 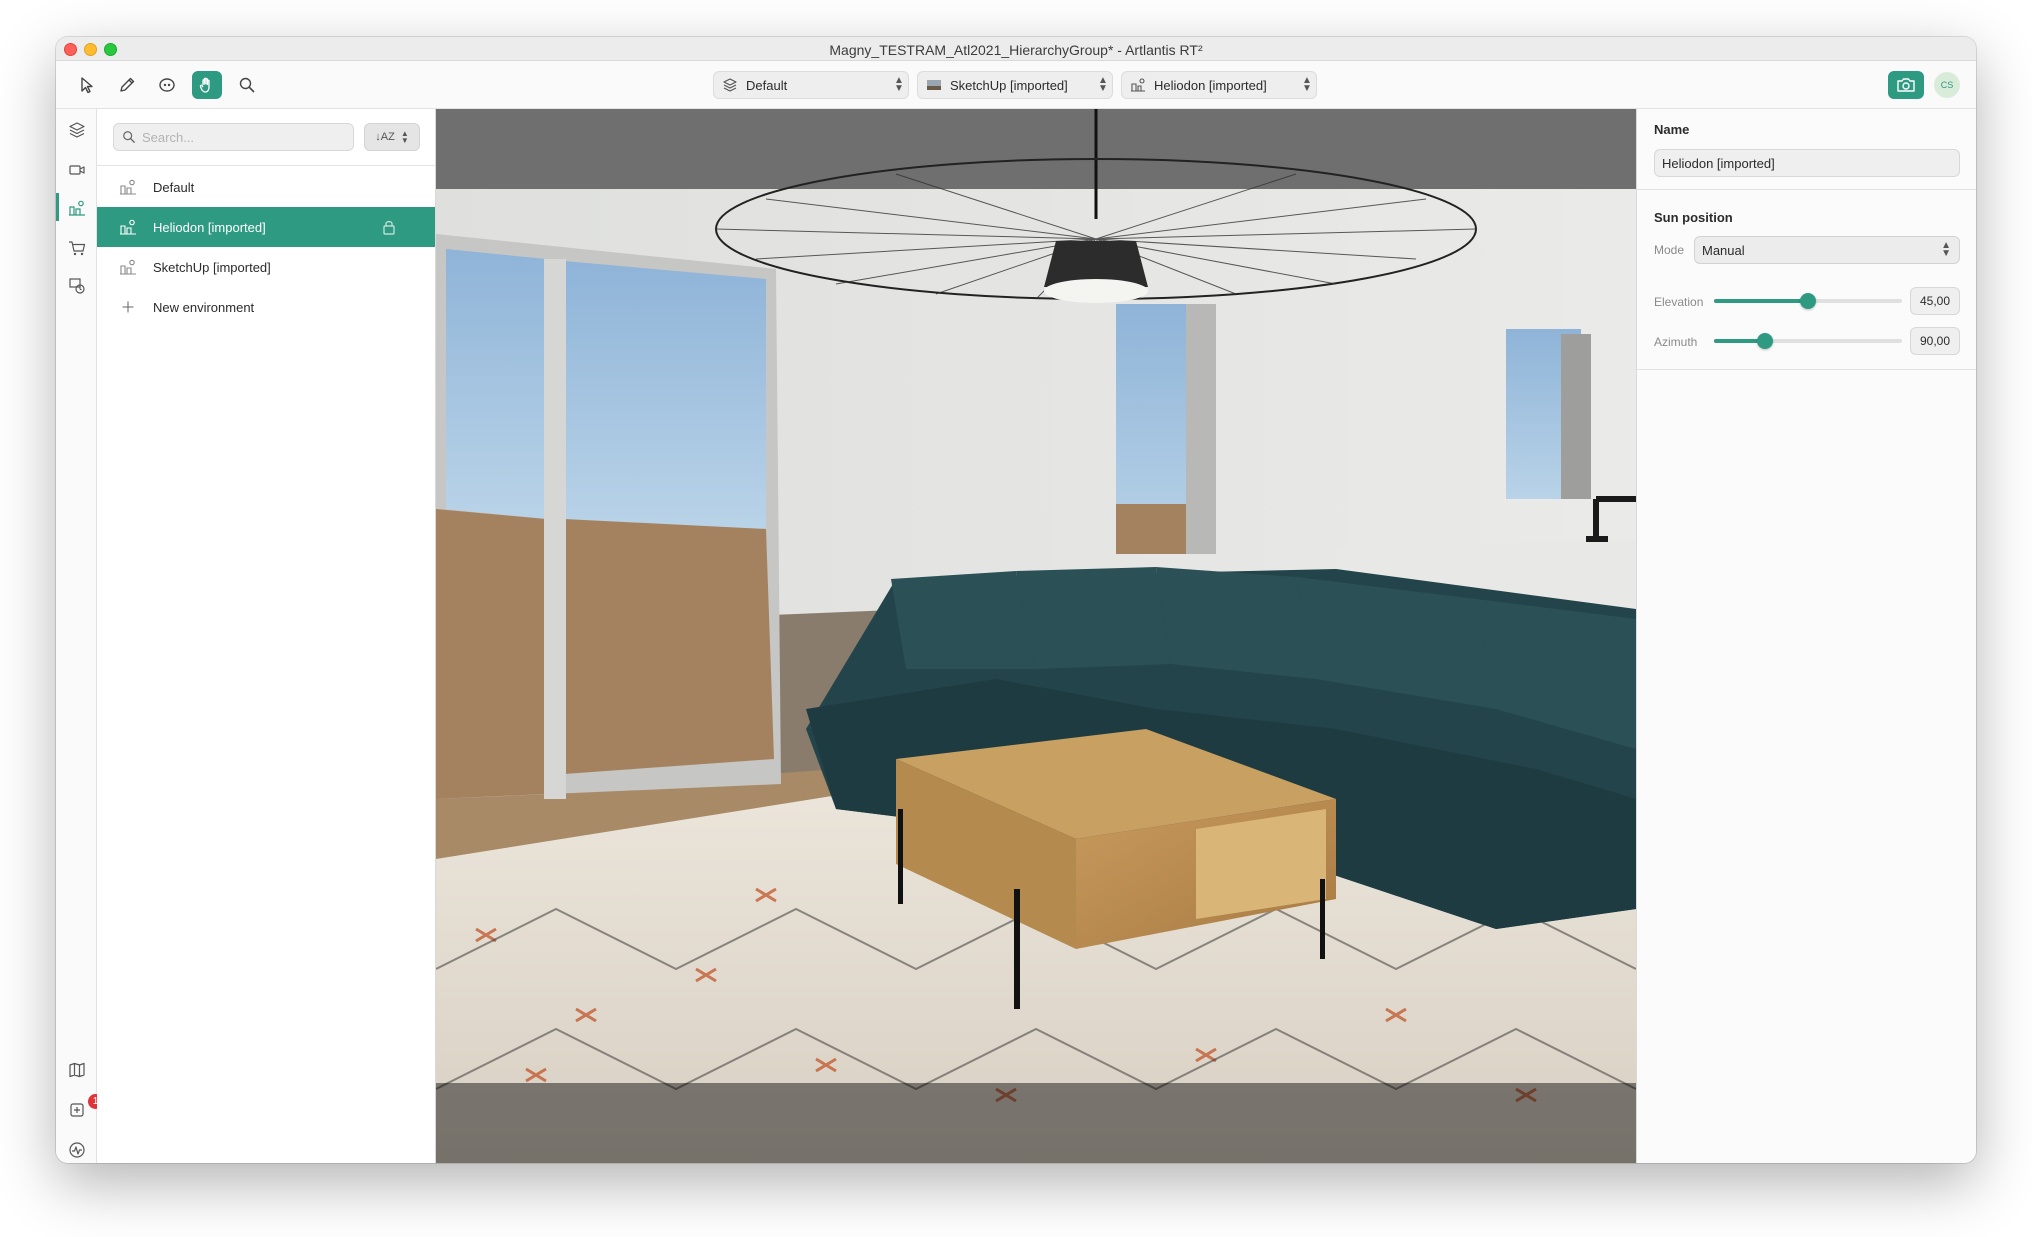 I want to click on objects-rail-button, so click(x=77, y=286).